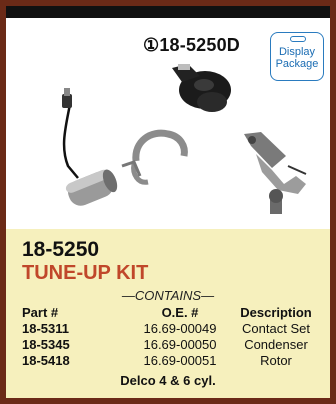 Image resolution: width=336 pixels, height=404 pixels. Describe the element at coordinates (180, 312) in the screenshot. I see `column-header-oe: O.E. #` at that location.